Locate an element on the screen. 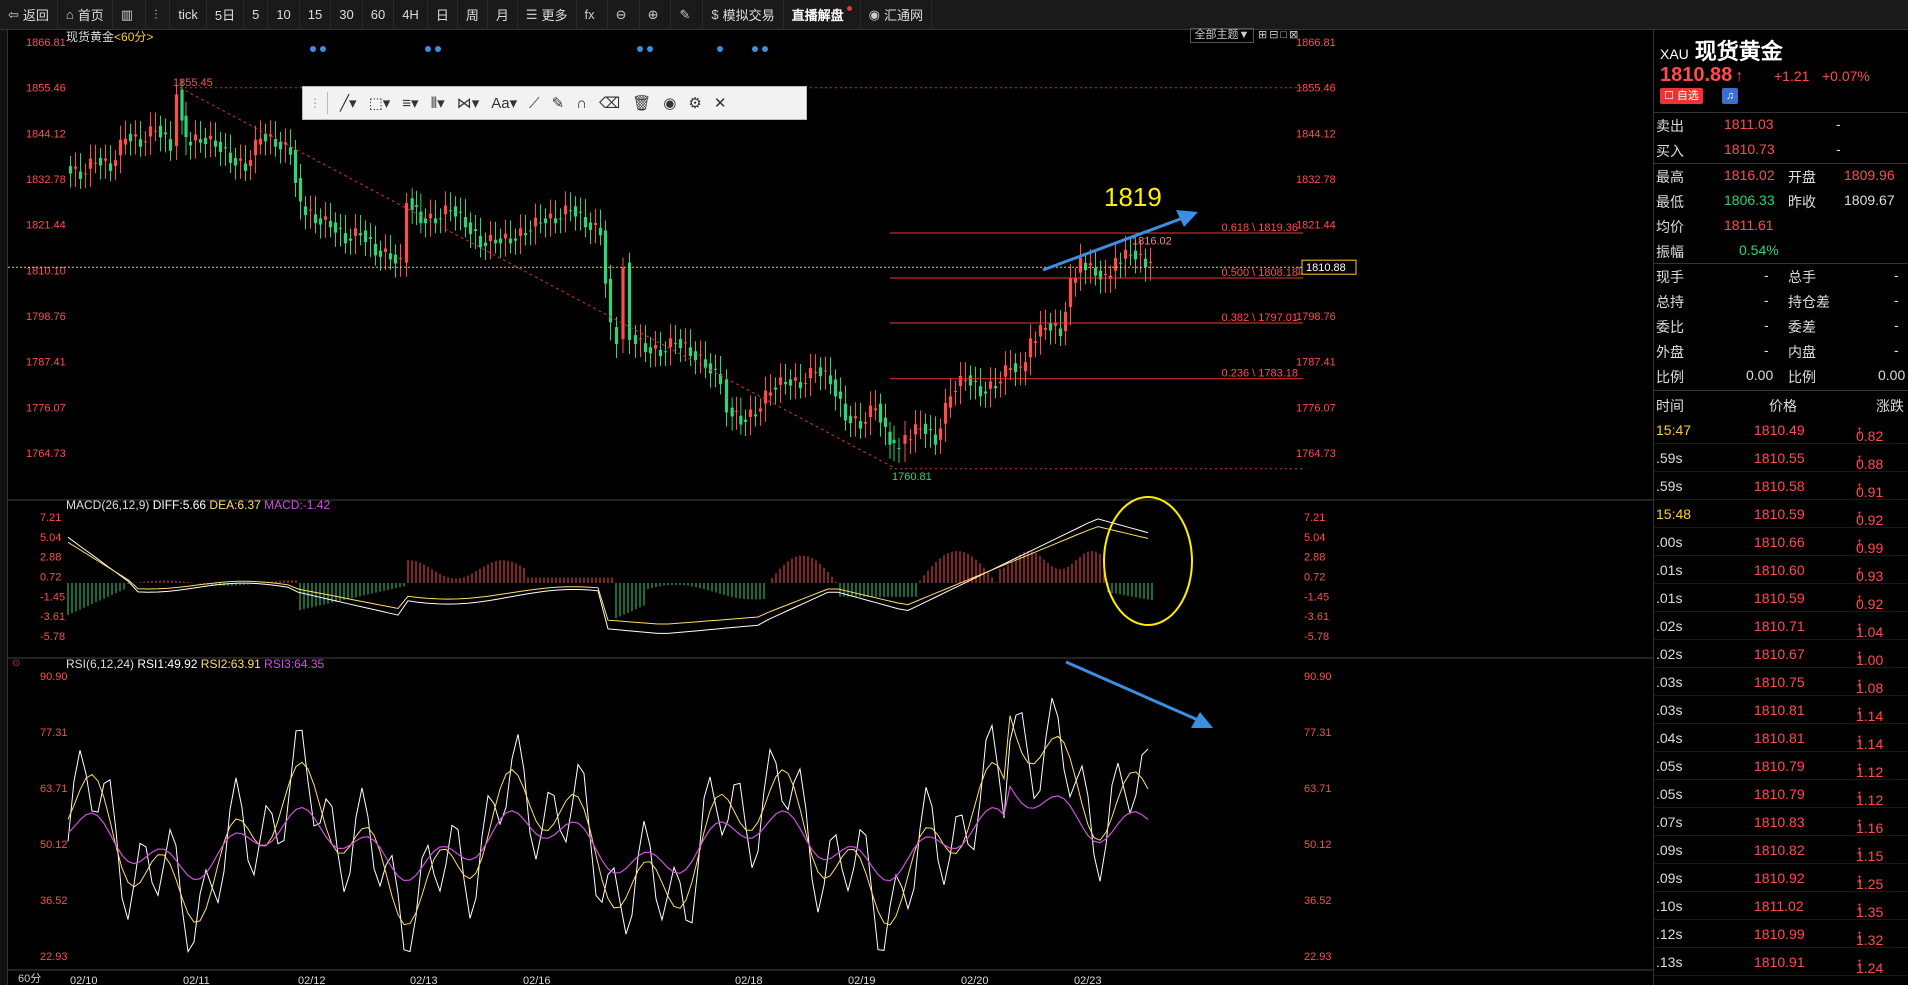 The height and width of the screenshot is (985, 1908). theme-button: 全部主题▼ is located at coordinates (1222, 35).